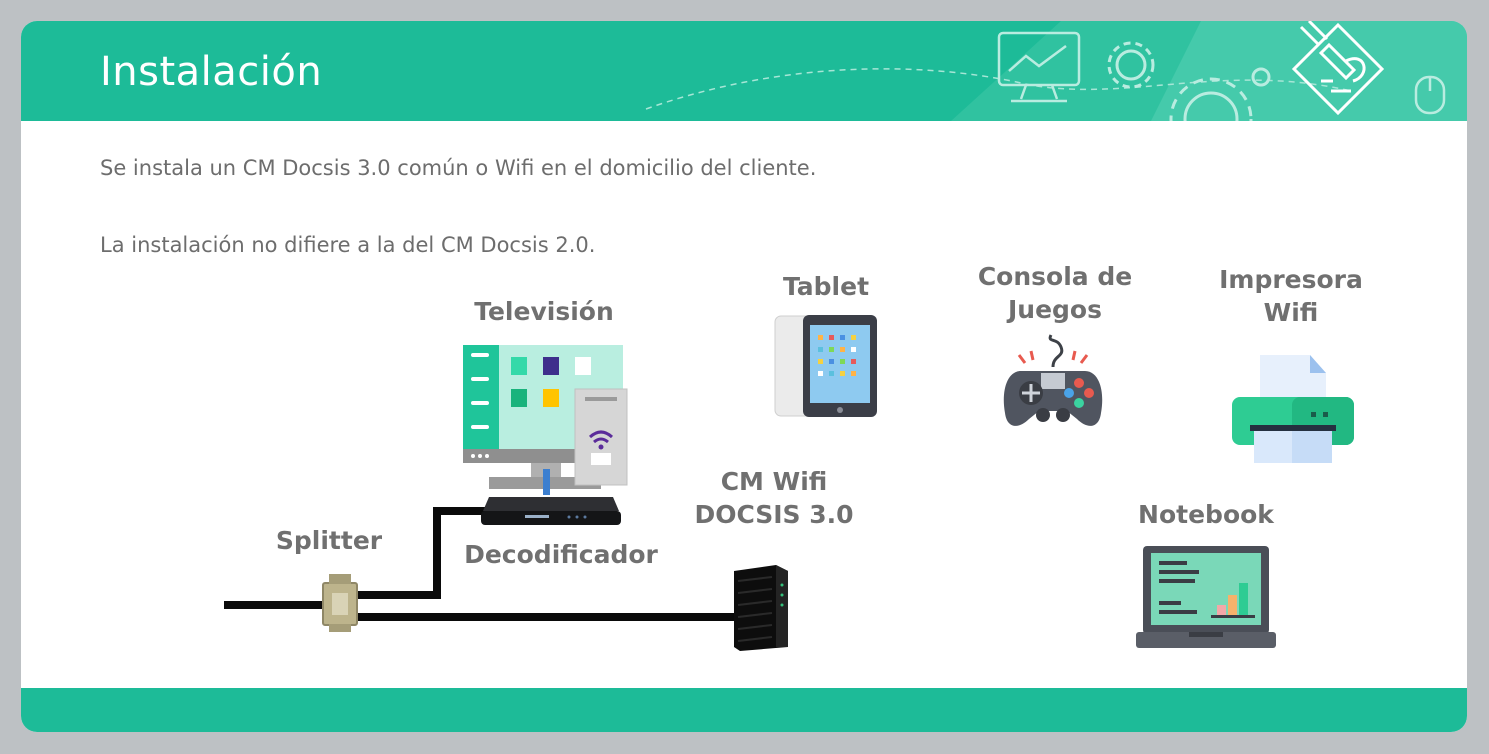 The height and width of the screenshot is (754, 1489). Describe the element at coordinates (1053, 380) in the screenshot. I see `game-controller-icon` at that location.